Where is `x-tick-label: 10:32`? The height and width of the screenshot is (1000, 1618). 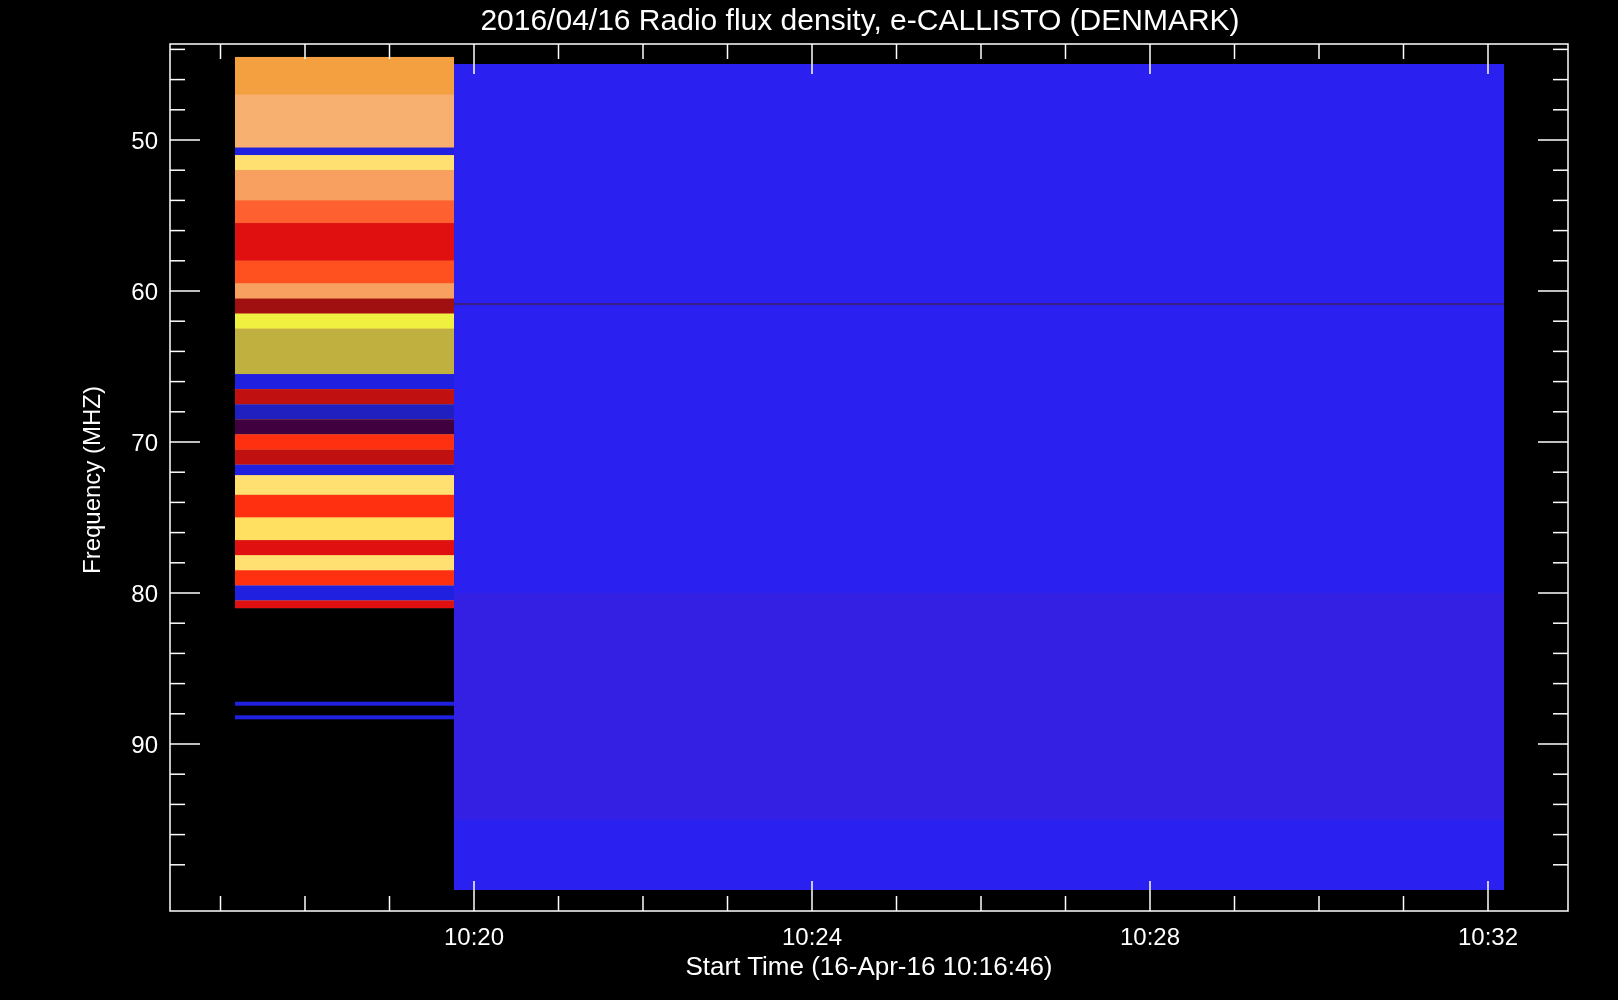 x-tick-label: 10:32 is located at coordinates (1488, 936).